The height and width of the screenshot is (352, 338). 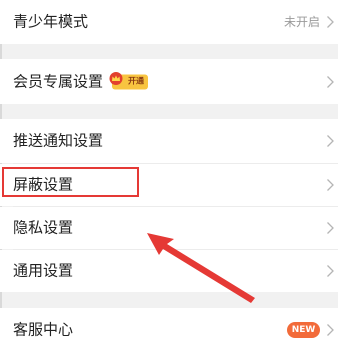 I want to click on settings-item-label: 会员专属设置, so click(x=58, y=81).